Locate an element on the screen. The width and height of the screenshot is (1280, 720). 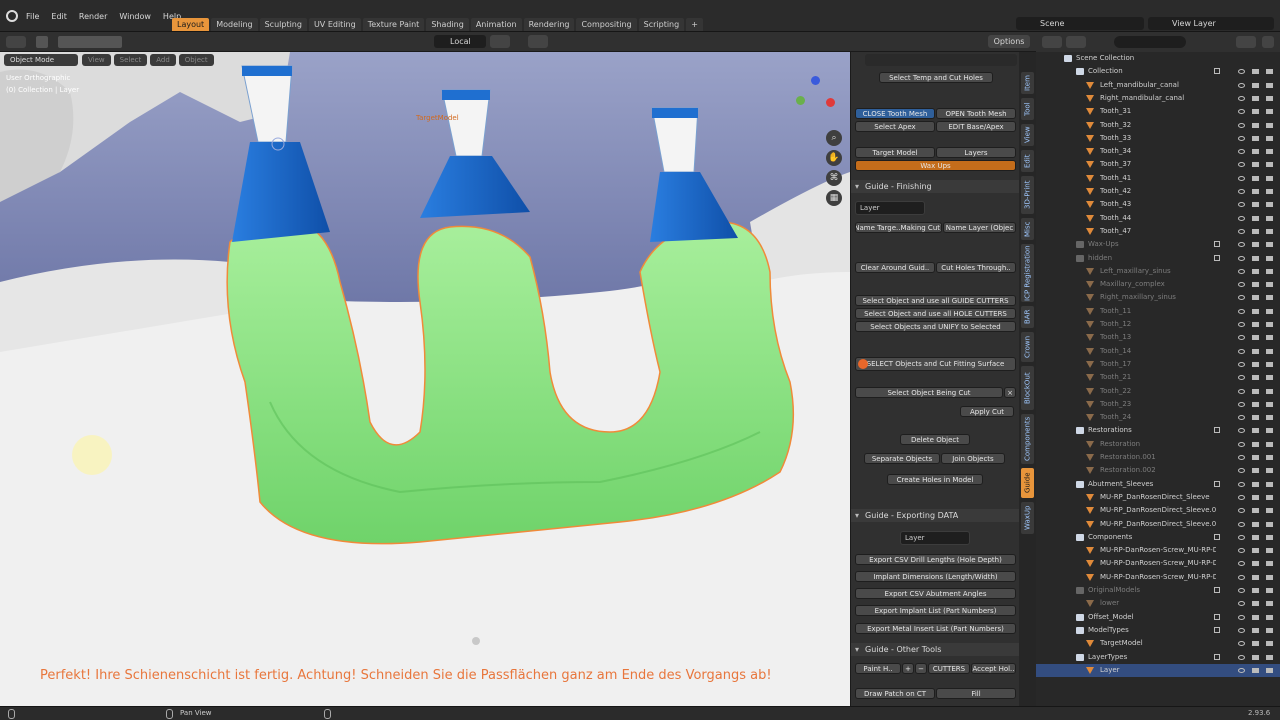
outliner-object-row: Tooth_44 is located at coordinates (1158, 218).